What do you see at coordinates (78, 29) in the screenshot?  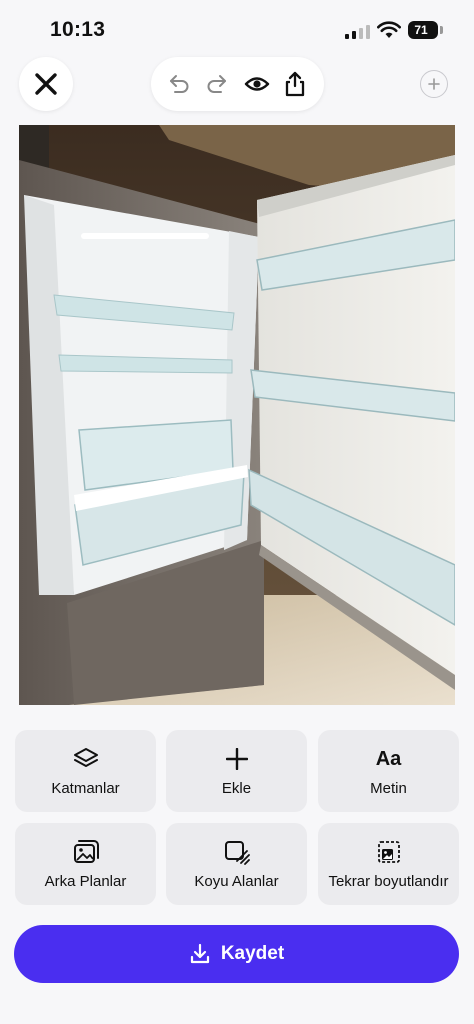 I see `status-time: 10:13` at bounding box center [78, 29].